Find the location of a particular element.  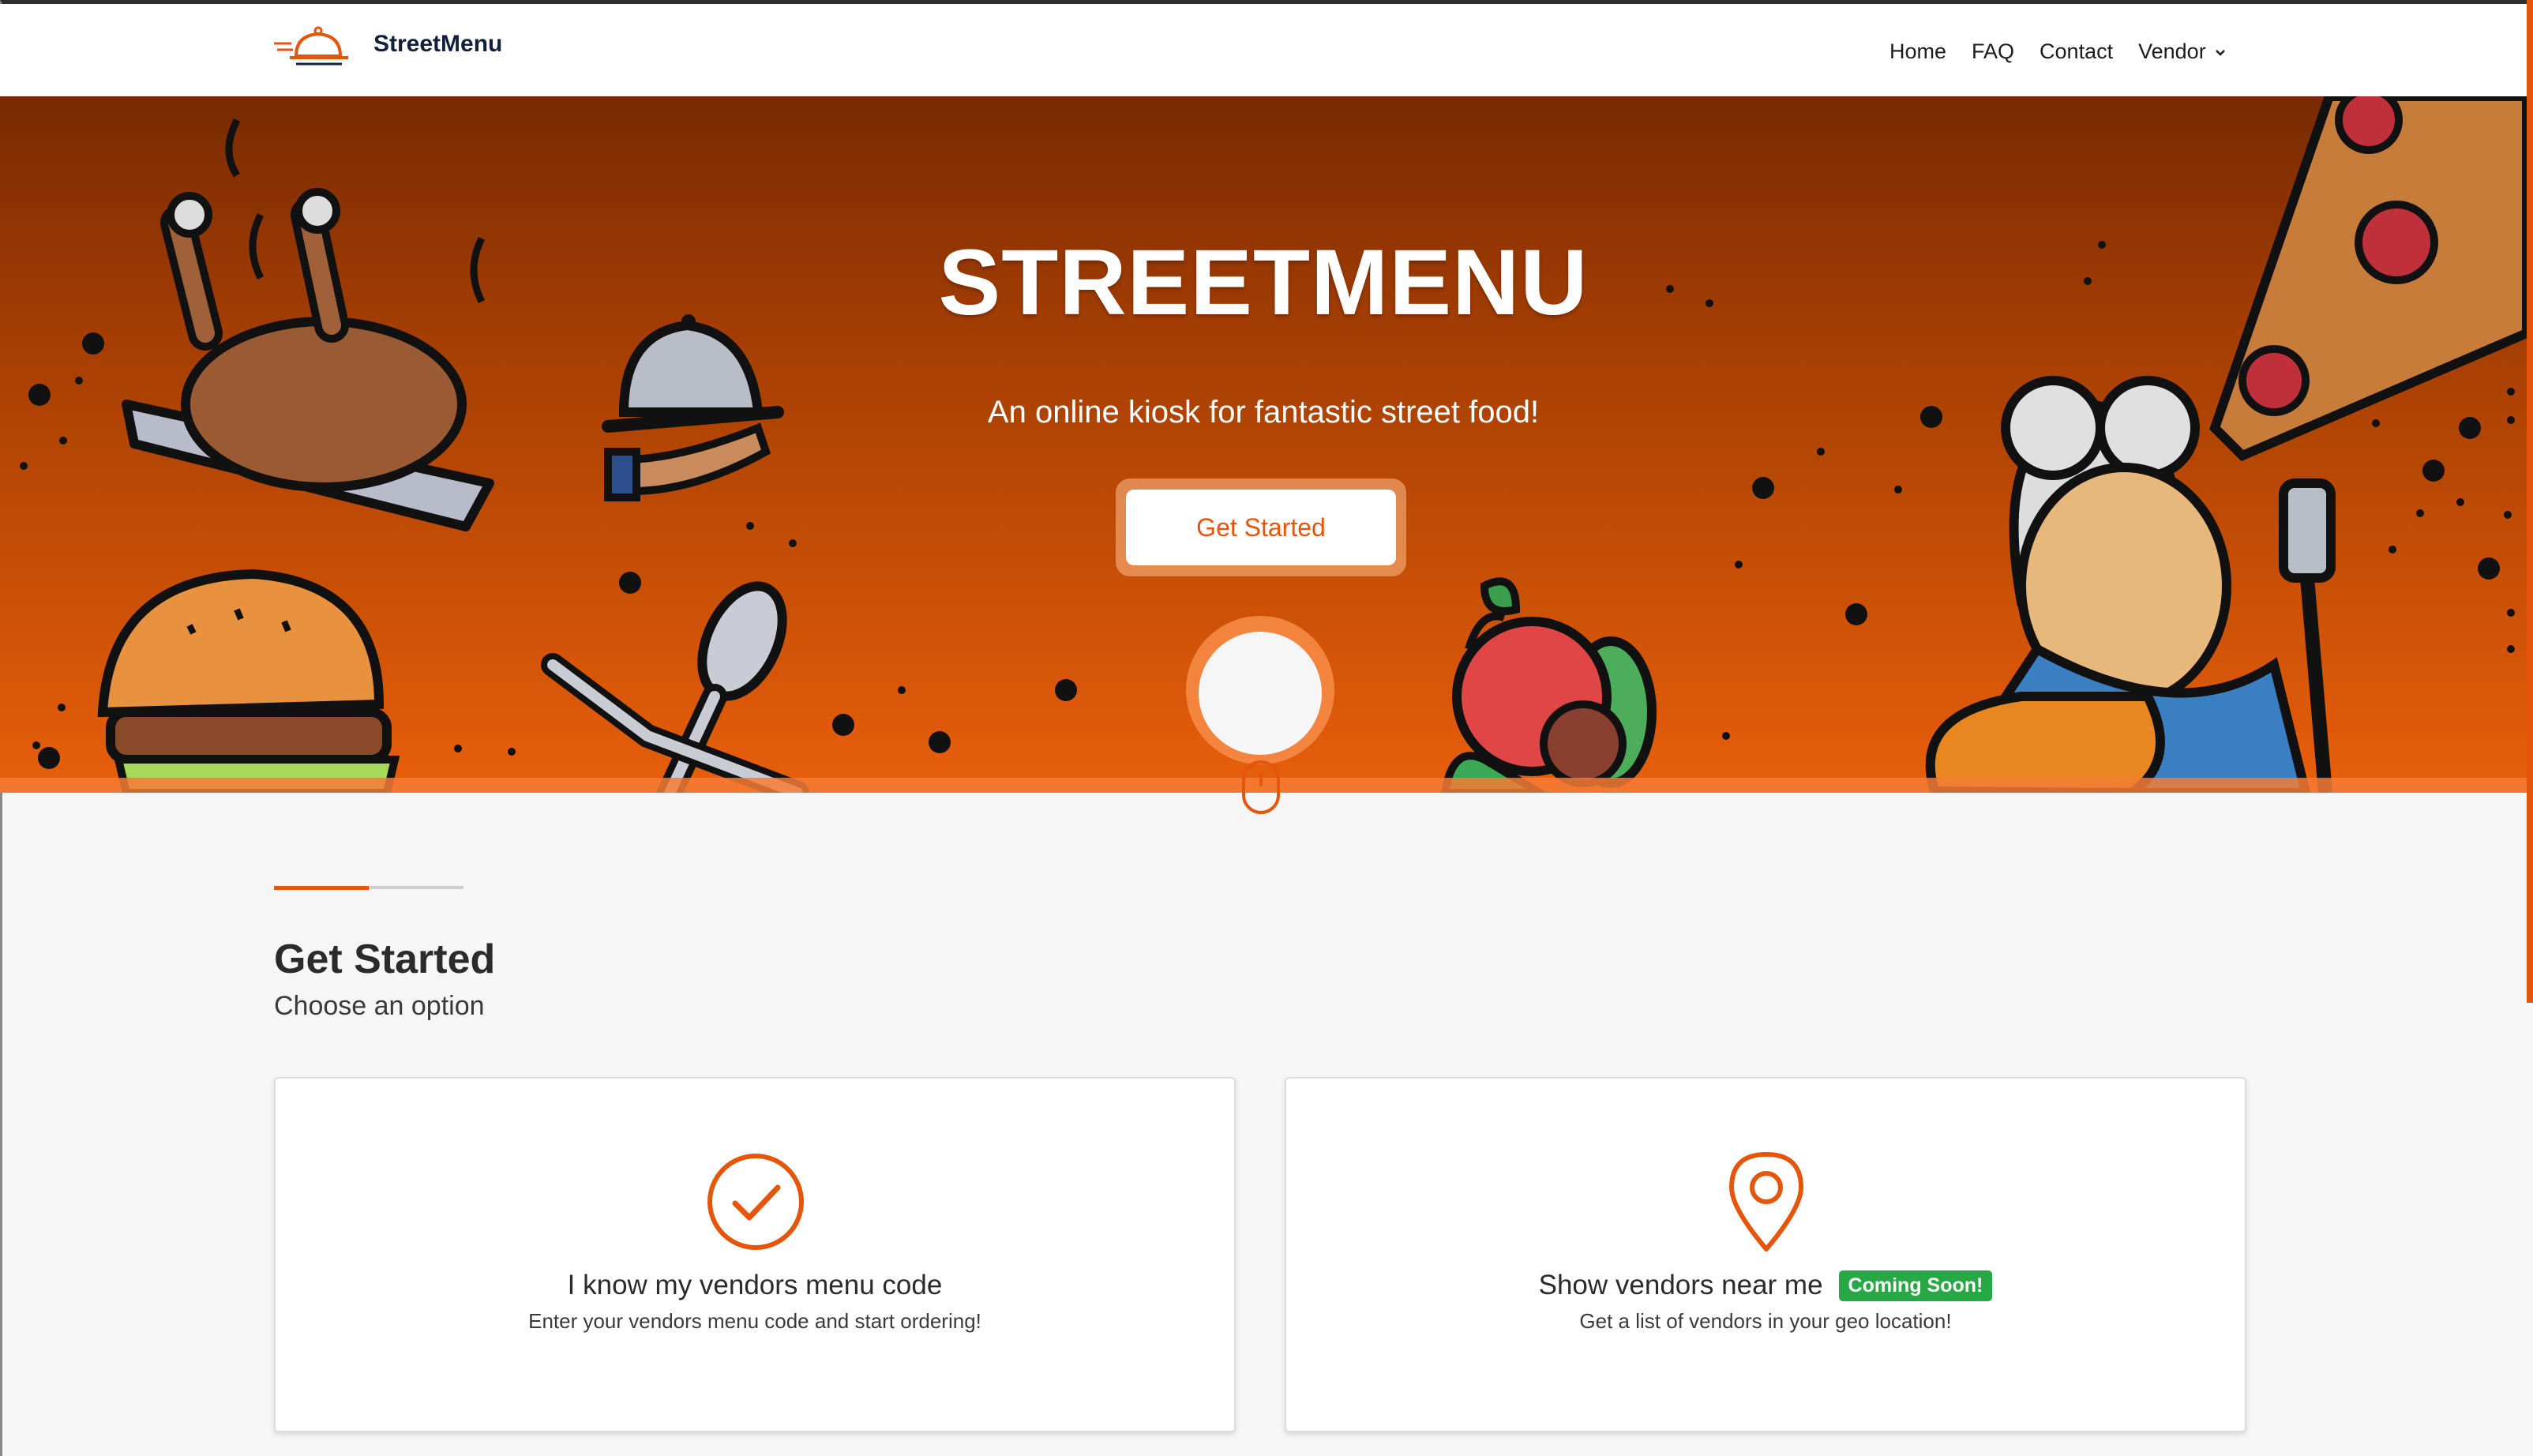

get-started-button: Get Started is located at coordinates (1261, 527).